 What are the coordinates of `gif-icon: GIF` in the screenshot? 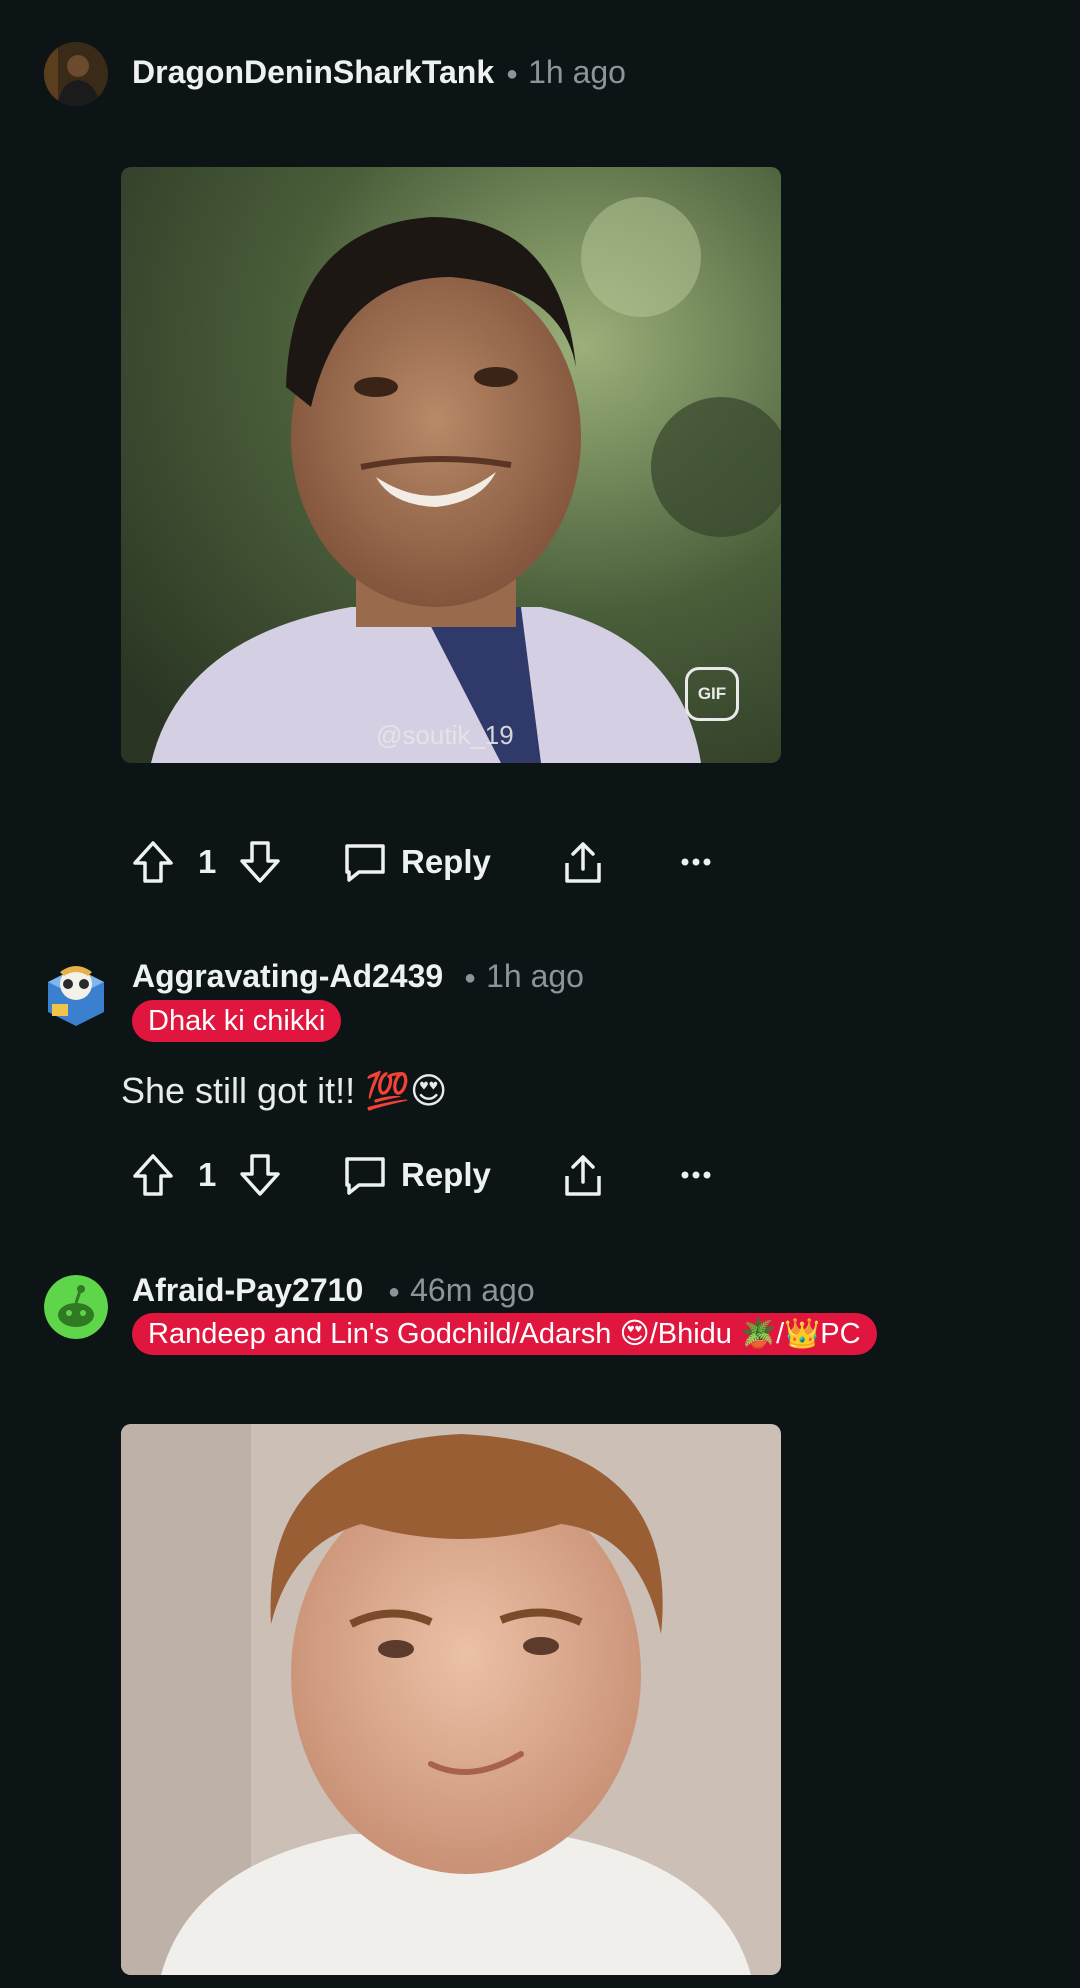 It's located at (712, 694).